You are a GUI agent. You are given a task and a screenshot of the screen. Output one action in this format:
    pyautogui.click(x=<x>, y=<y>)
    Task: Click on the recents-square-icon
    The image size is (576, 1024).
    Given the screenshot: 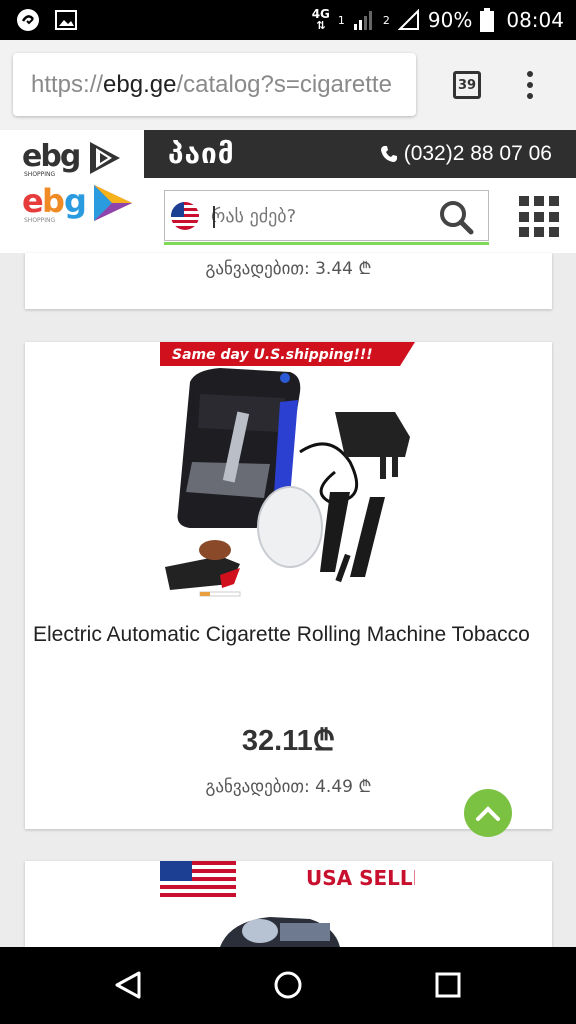 What is the action you would take?
    pyautogui.click(x=448, y=985)
    